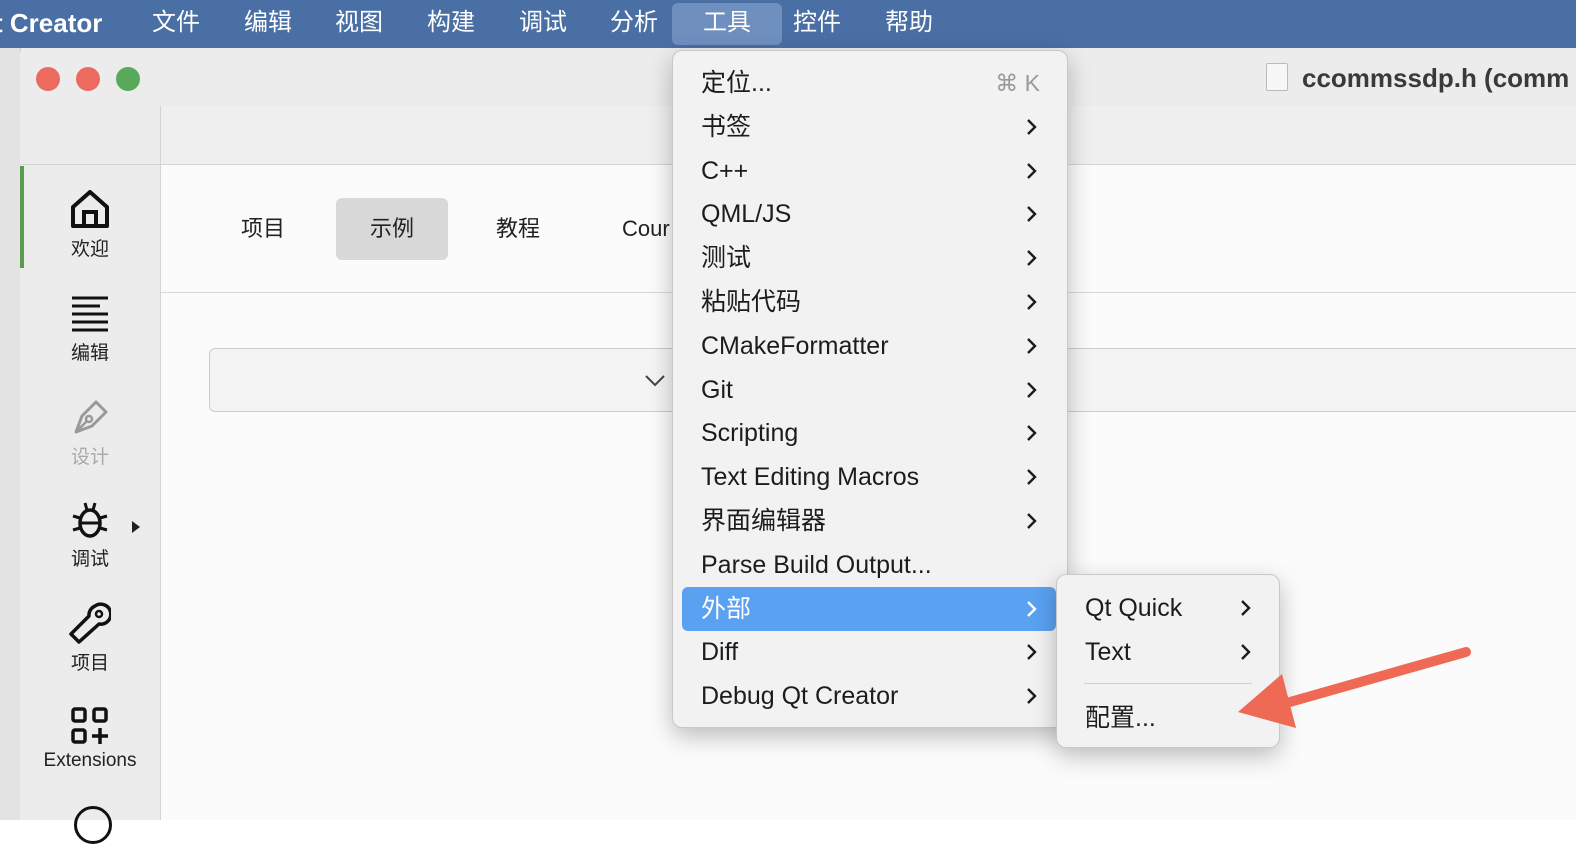 This screenshot has height=844, width=1576. Describe the element at coordinates (518, 229) in the screenshot. I see `tab-tutorials: 教程` at that location.